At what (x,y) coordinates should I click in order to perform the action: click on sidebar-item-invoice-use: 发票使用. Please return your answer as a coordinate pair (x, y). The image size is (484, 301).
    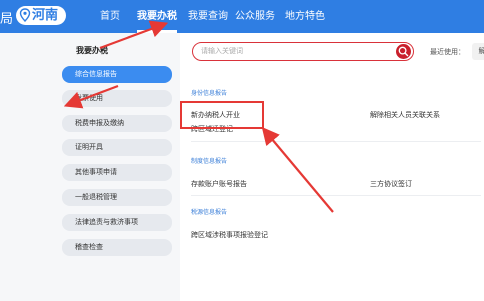
    Looking at the image, I should click on (117, 98).